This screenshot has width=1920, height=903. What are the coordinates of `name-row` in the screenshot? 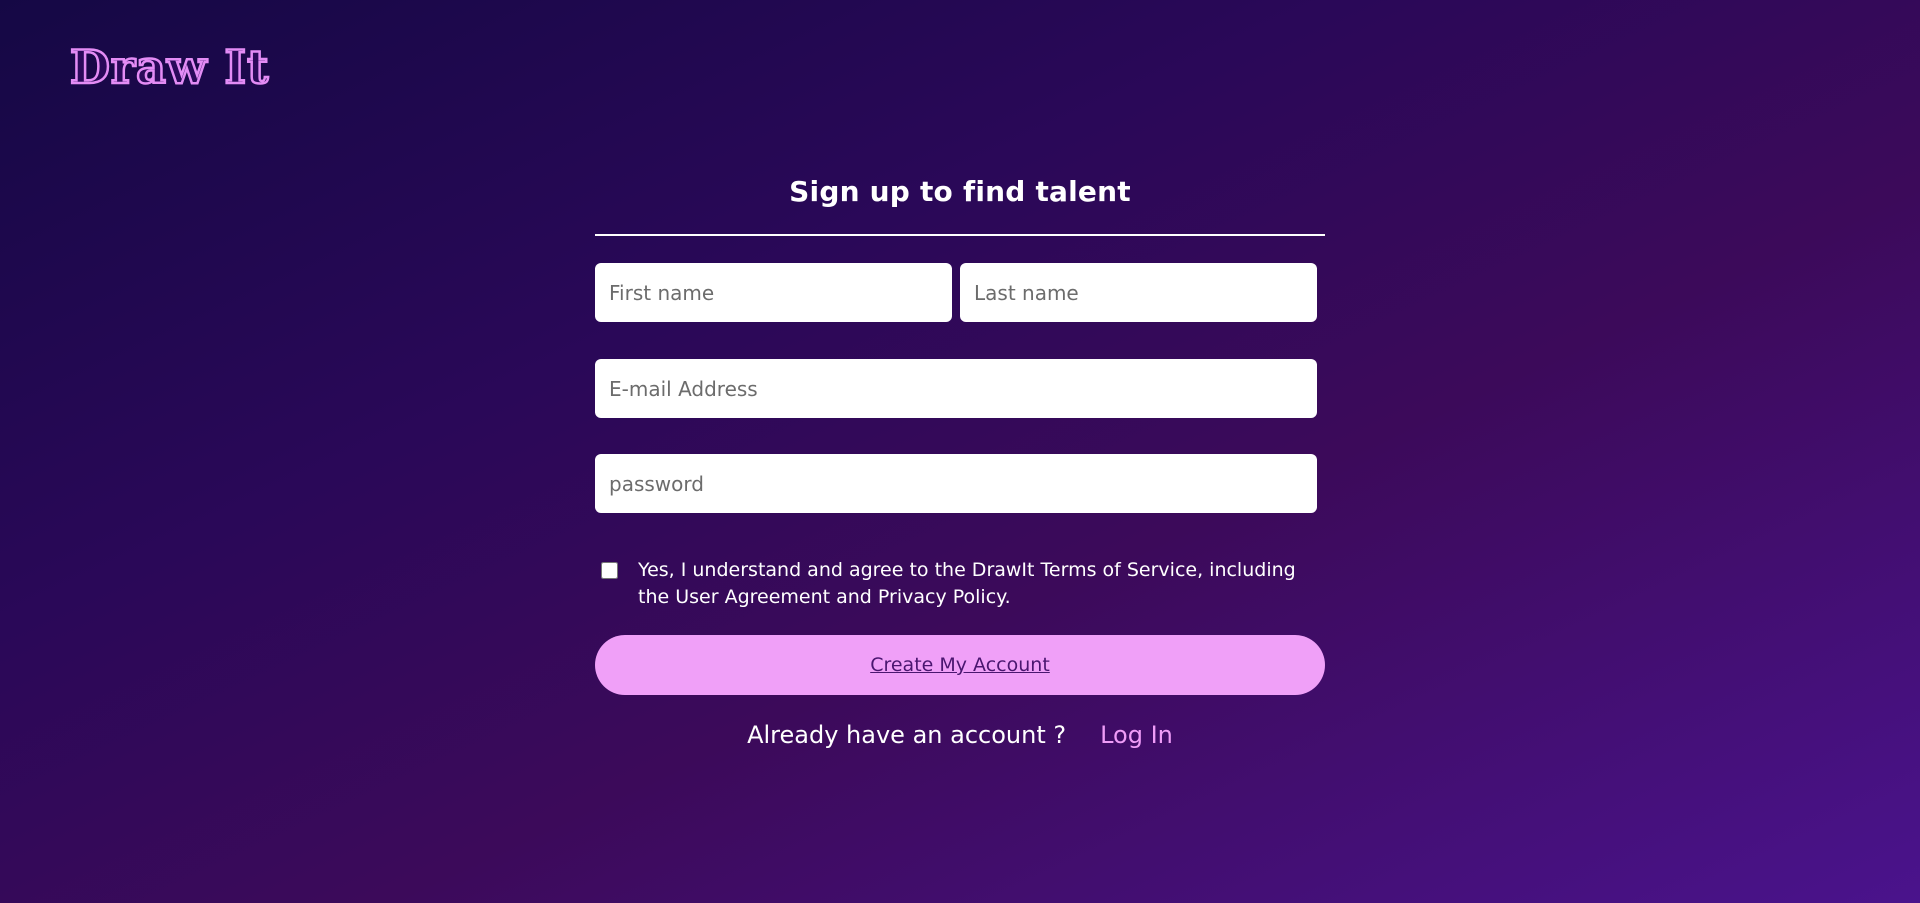 It's located at (960, 292).